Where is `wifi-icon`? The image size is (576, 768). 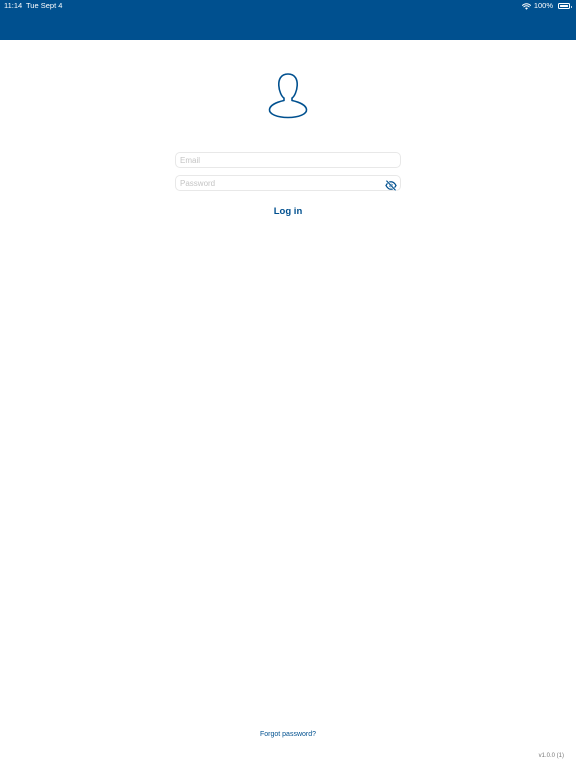
wifi-icon is located at coordinates (526, 6).